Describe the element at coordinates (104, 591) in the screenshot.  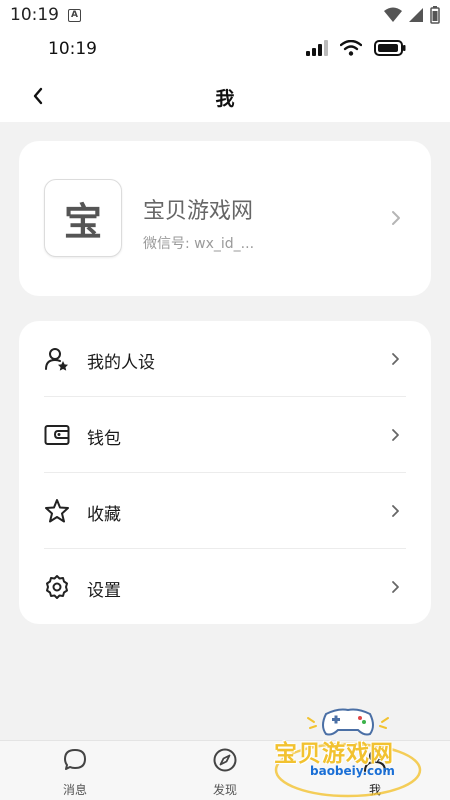
I see `menu-label-settings: 设置` at that location.